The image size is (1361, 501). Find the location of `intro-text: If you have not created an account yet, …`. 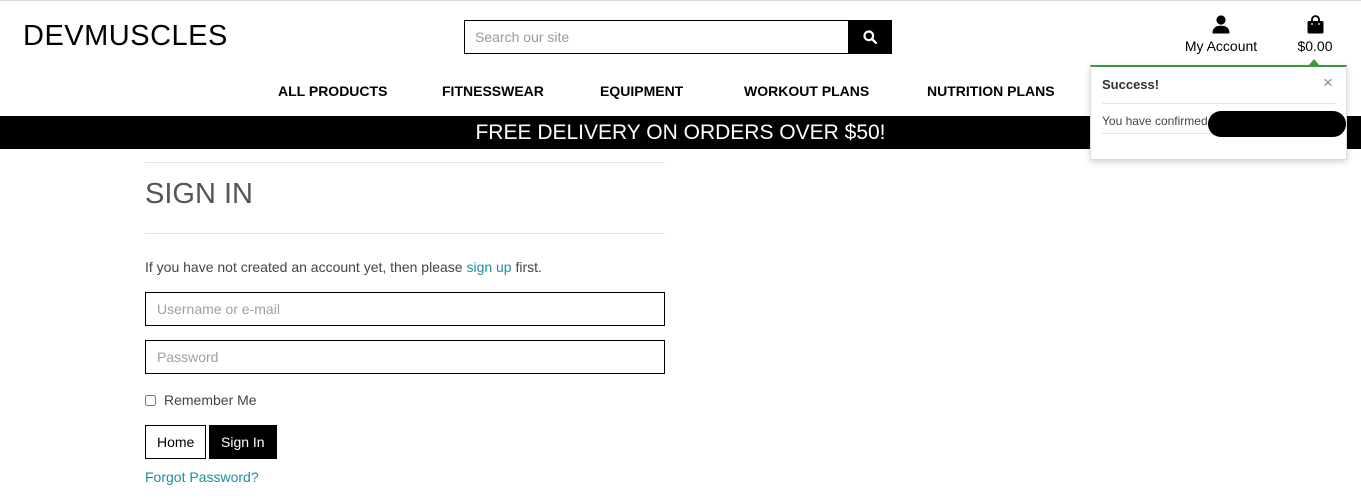

intro-text: If you have not created an account yet, … is located at coordinates (306, 267).